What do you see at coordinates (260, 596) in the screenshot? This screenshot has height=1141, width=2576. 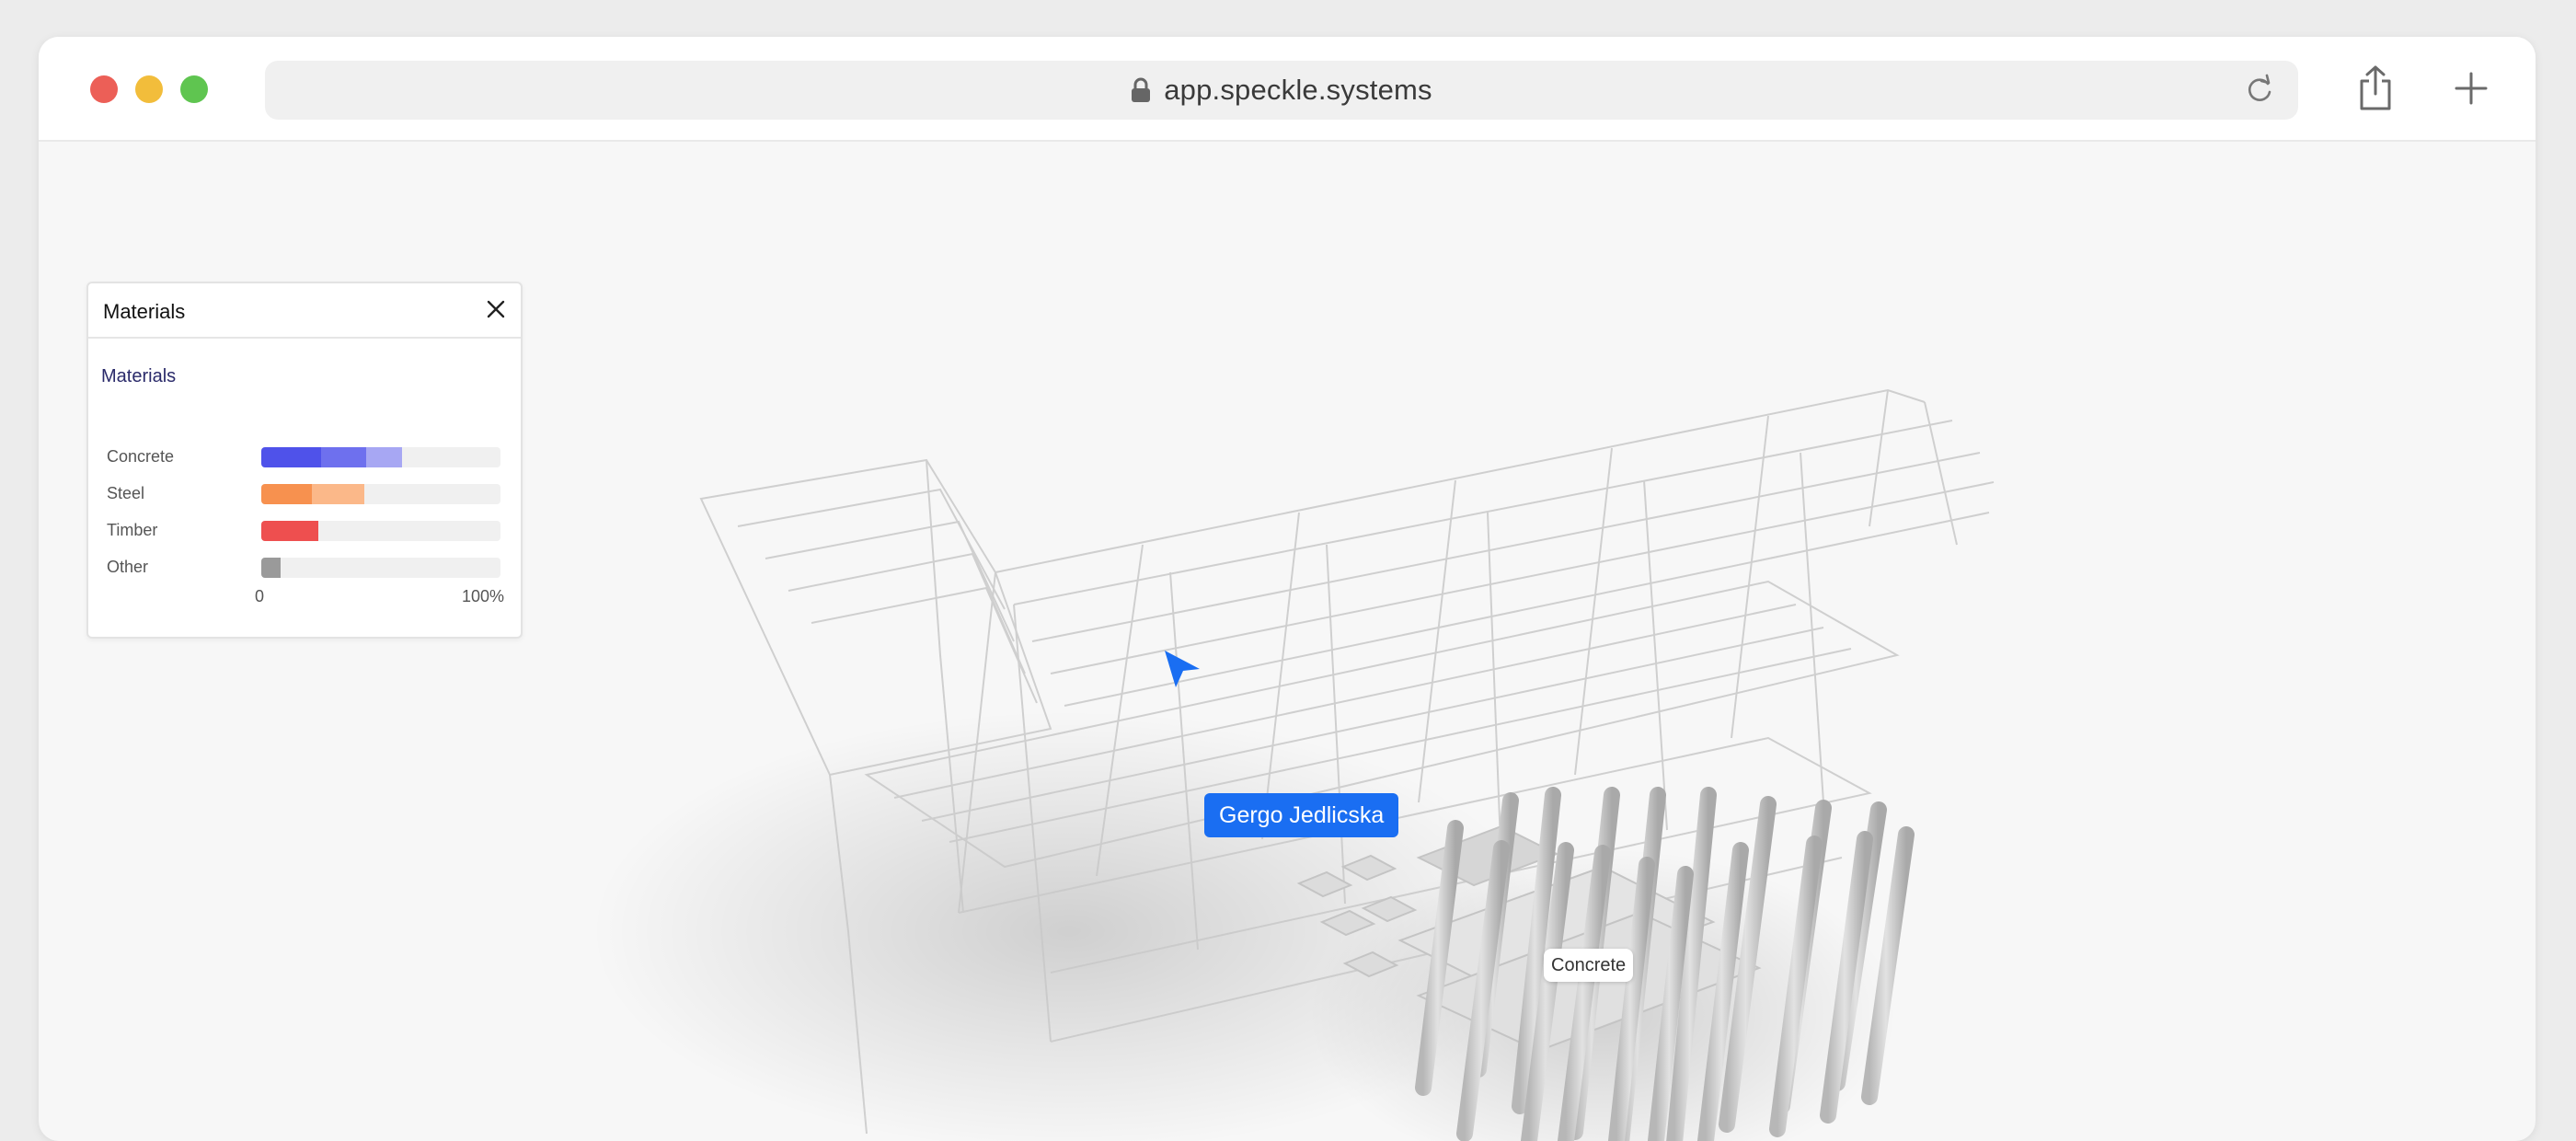 I see `axis-min-label: 0` at bounding box center [260, 596].